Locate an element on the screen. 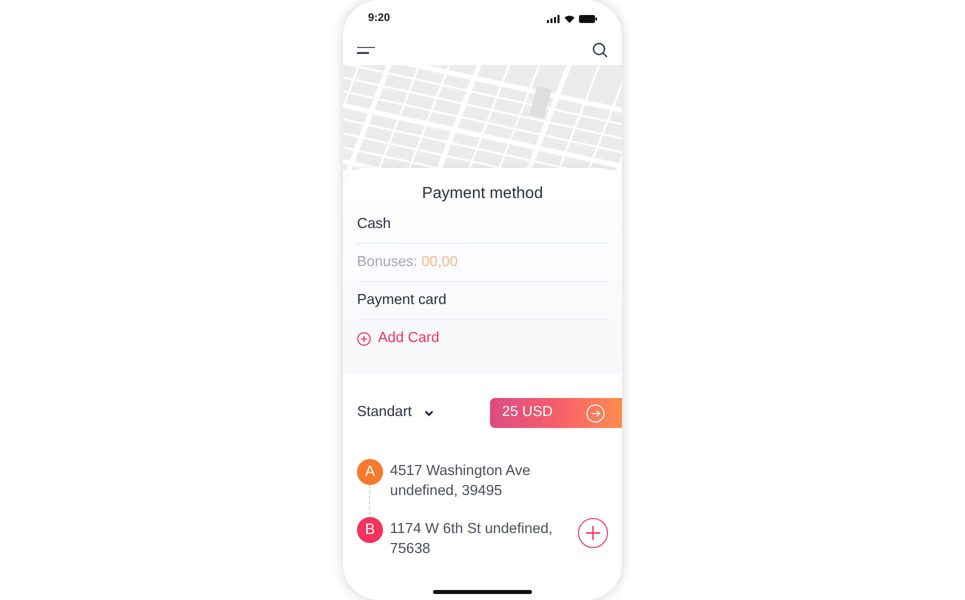 This screenshot has width=965, height=600. route-marker: B is located at coordinates (370, 530).